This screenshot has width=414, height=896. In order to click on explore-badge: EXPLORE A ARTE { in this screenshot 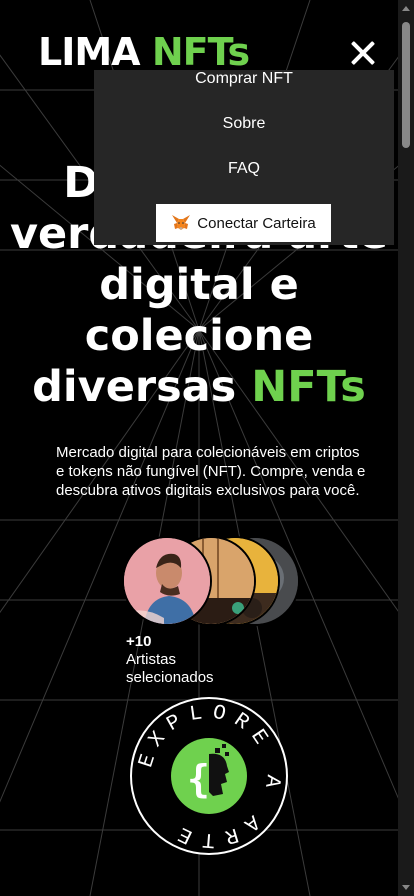, I will do `click(209, 776)`.